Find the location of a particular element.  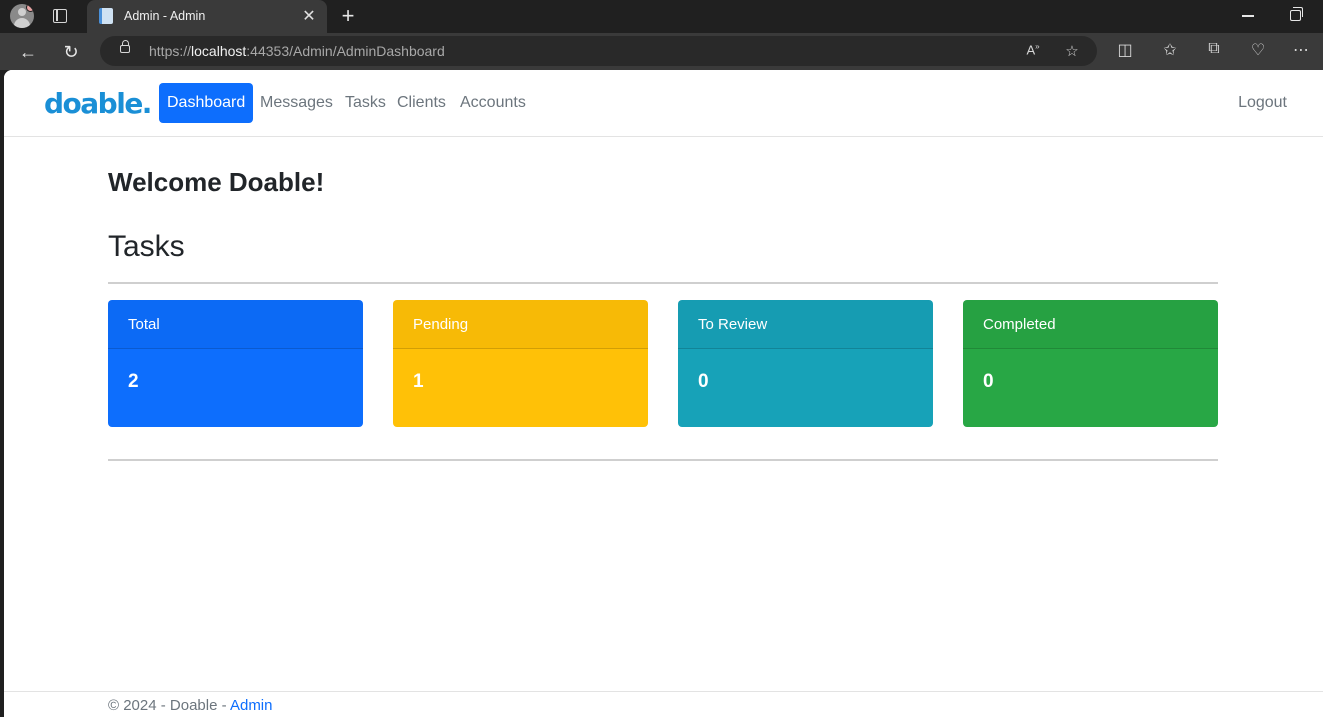

task-card-to-review: To Review 0 is located at coordinates (805, 363).